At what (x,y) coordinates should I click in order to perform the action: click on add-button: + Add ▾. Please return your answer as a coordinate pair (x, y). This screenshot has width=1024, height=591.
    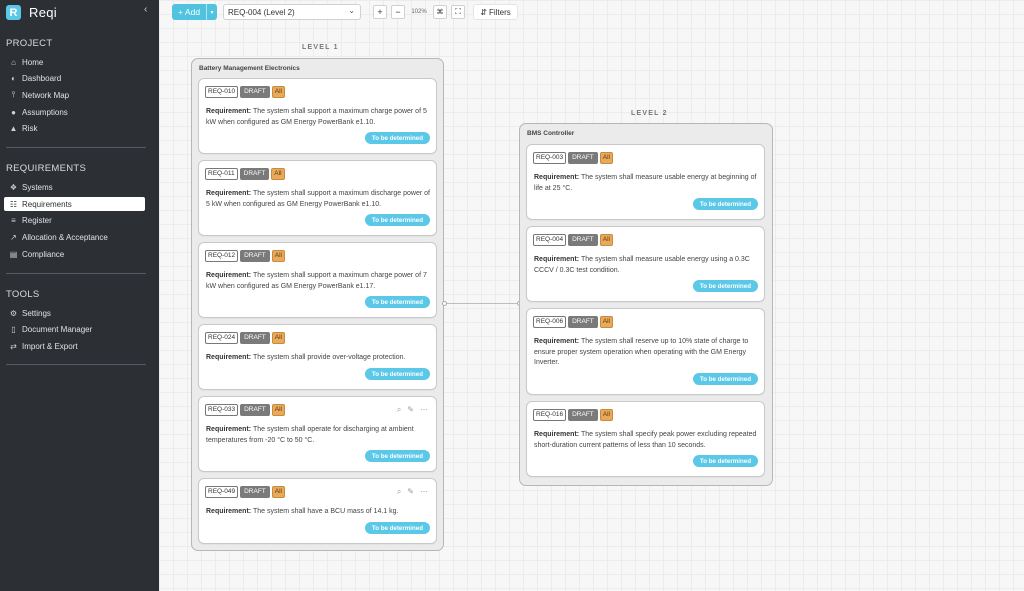
    Looking at the image, I should click on (194, 12).